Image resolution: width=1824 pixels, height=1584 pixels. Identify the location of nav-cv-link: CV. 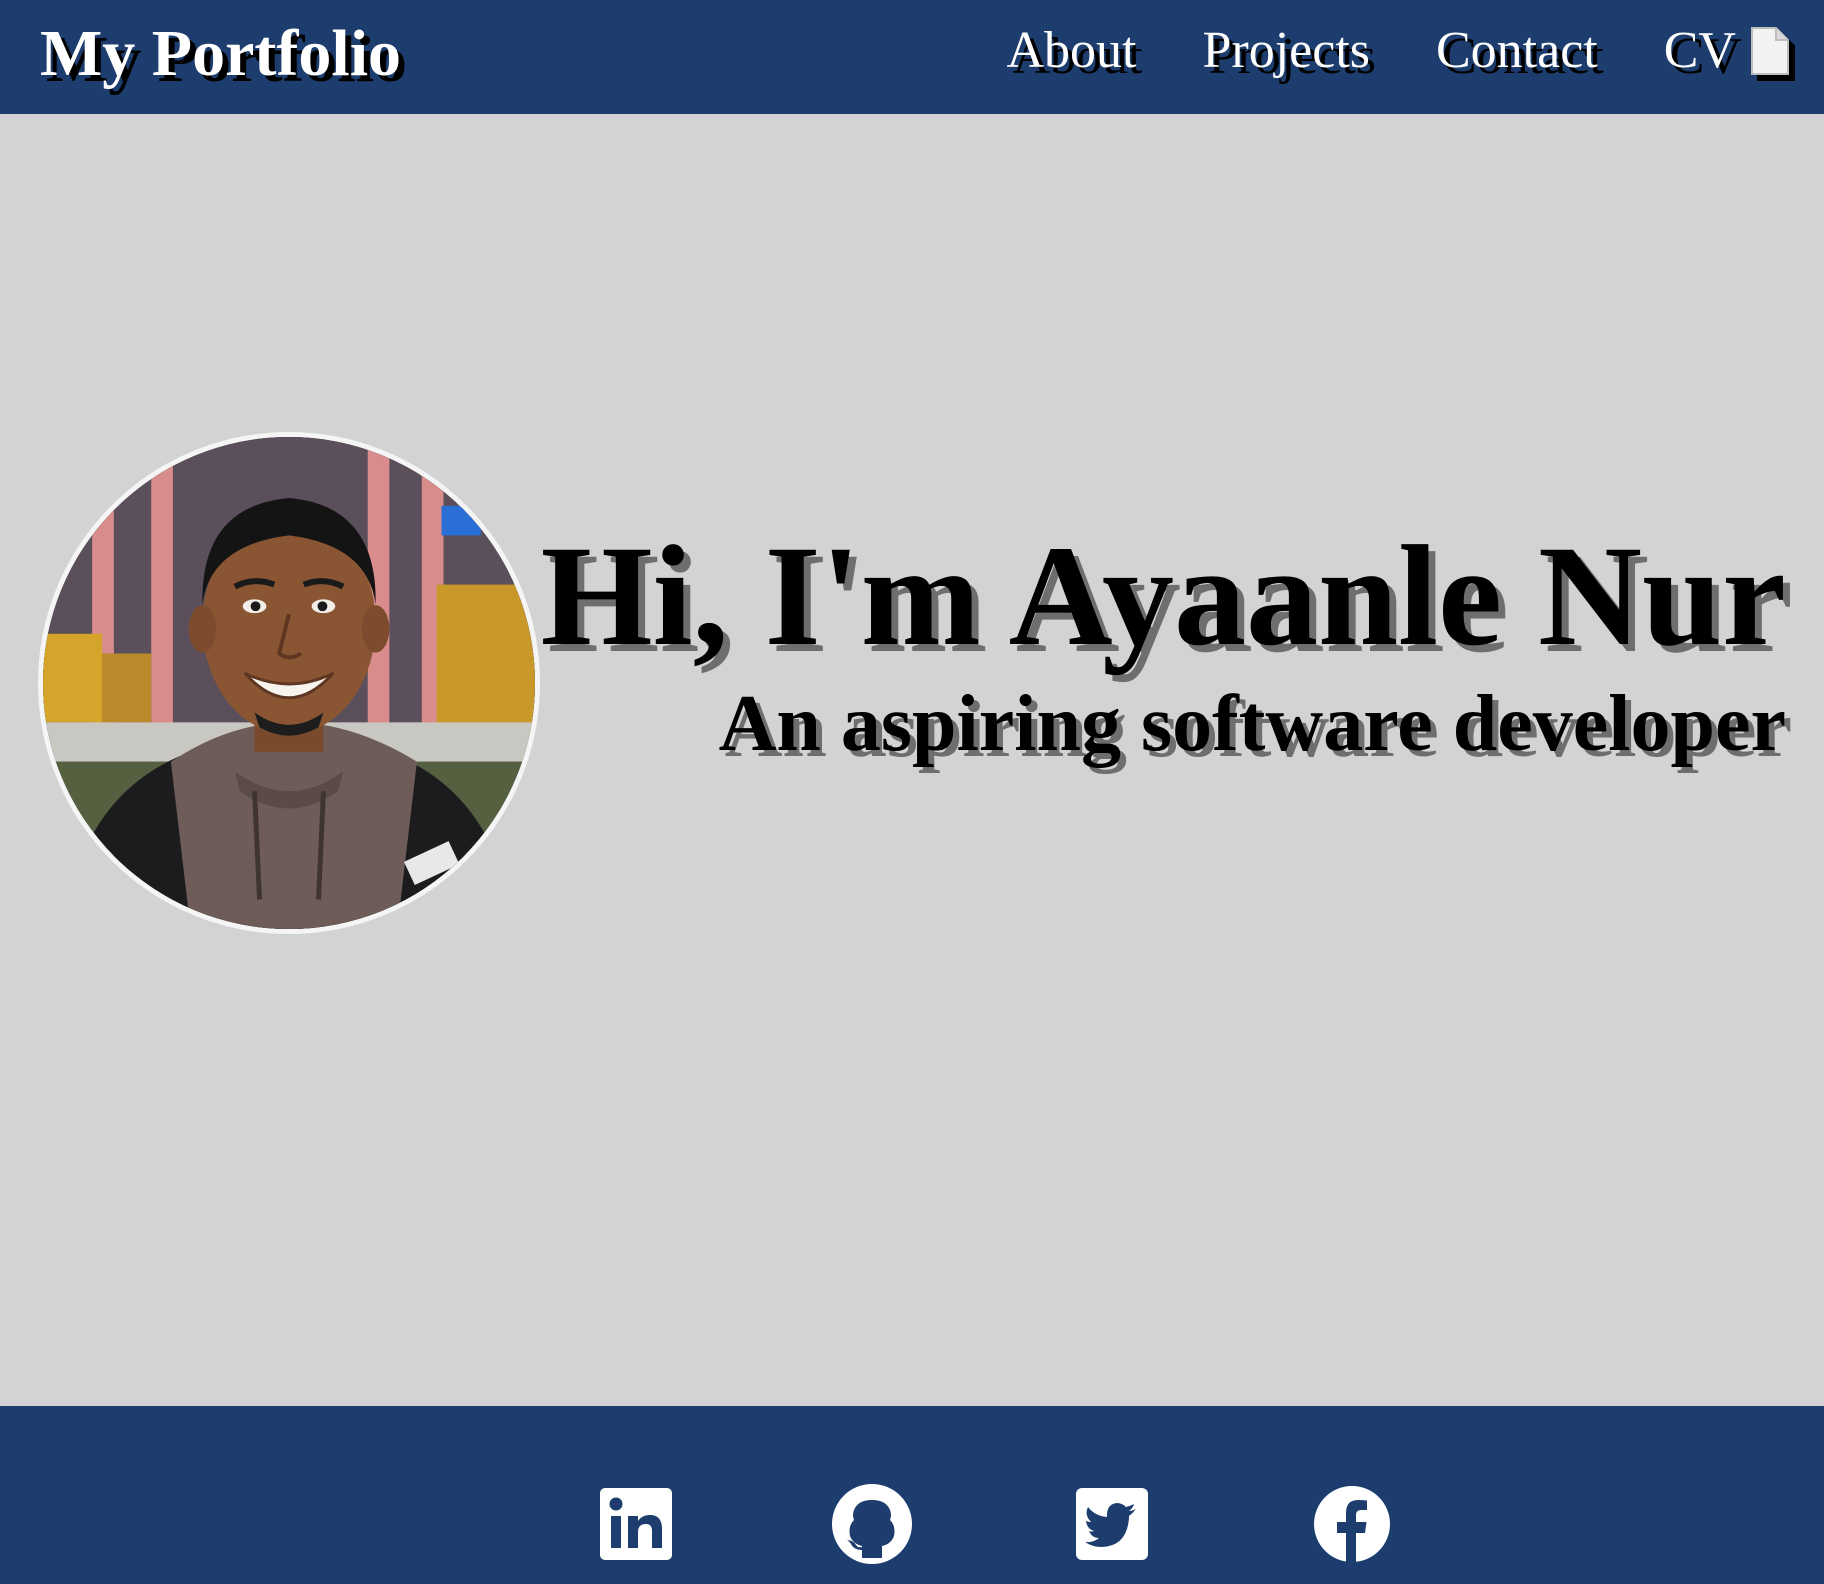
(1727, 50).